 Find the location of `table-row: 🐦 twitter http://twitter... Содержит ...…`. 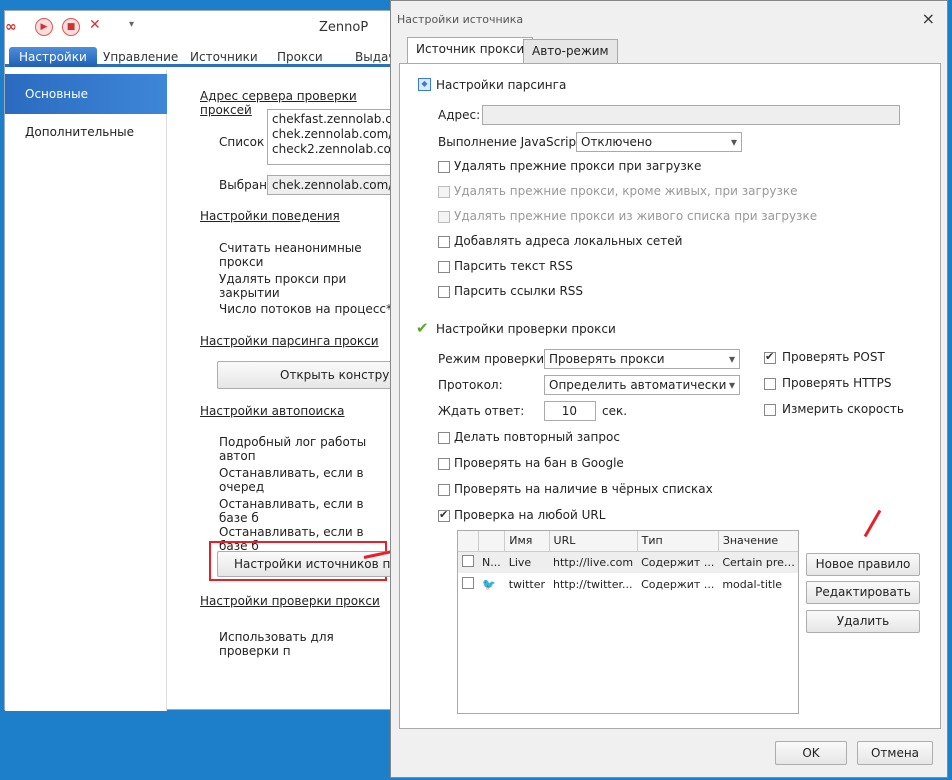

table-row: 🐦 twitter http://twitter... Содержит ...… is located at coordinates (628, 584).